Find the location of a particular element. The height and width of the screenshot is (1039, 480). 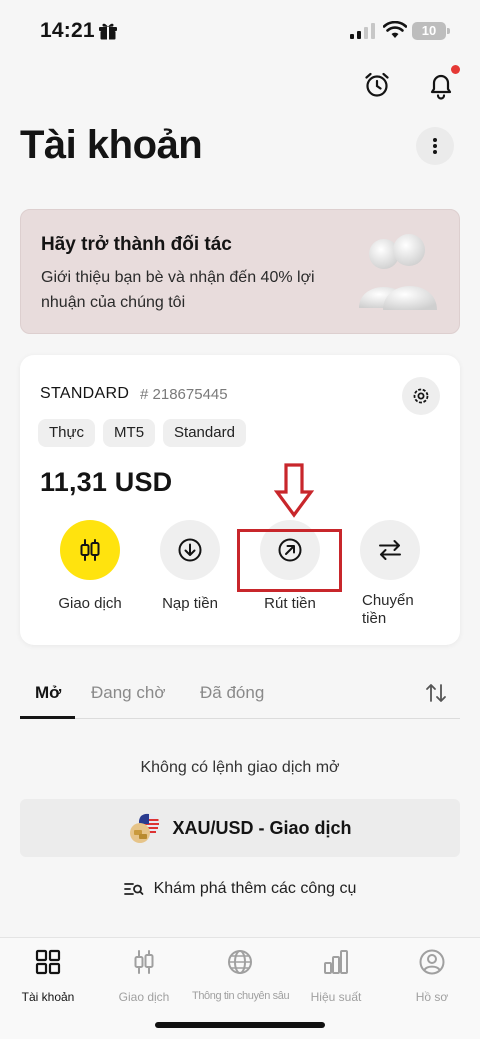

account-settings-button is located at coordinates (421, 396).